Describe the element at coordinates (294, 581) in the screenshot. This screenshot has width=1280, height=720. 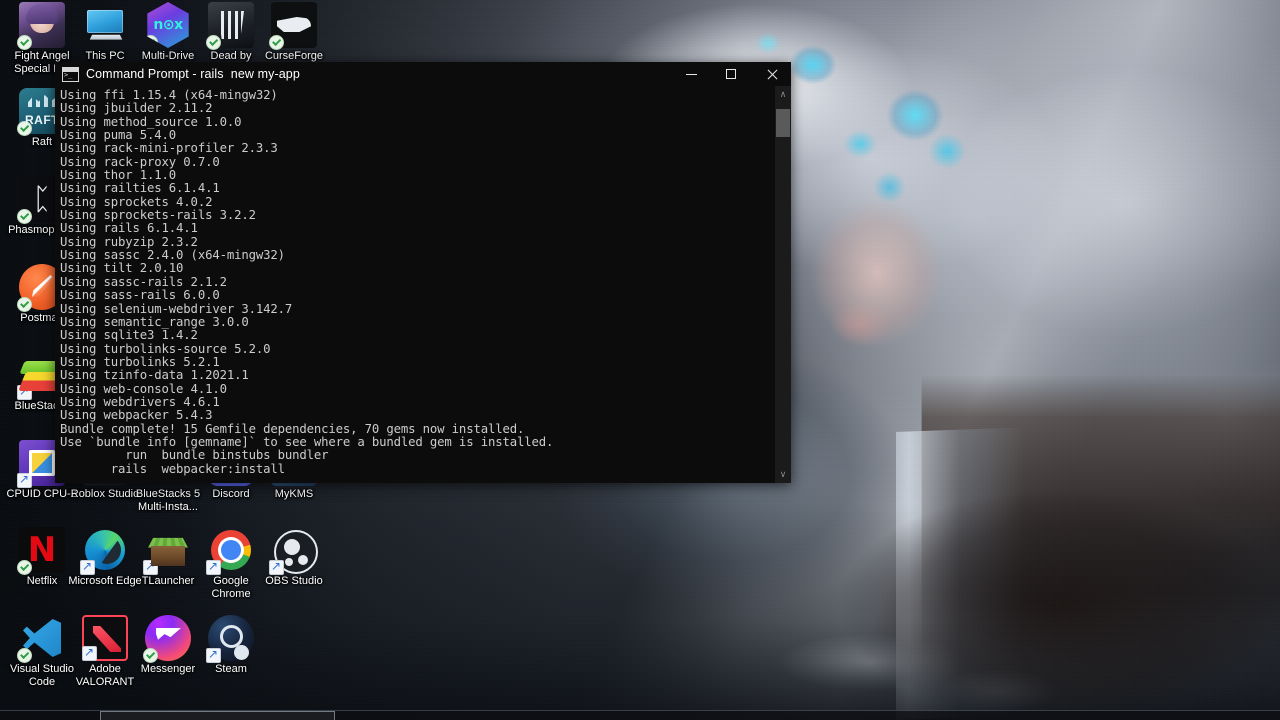
I see `desktop-icon-label: OBS Studio` at that location.